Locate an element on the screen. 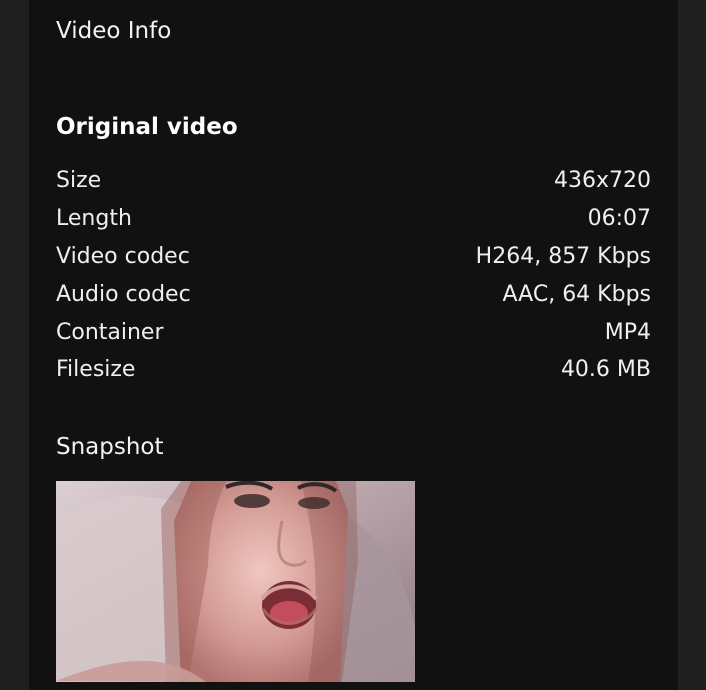  audio-codec-value: AAC, 64 Kbps is located at coordinates (576, 294).